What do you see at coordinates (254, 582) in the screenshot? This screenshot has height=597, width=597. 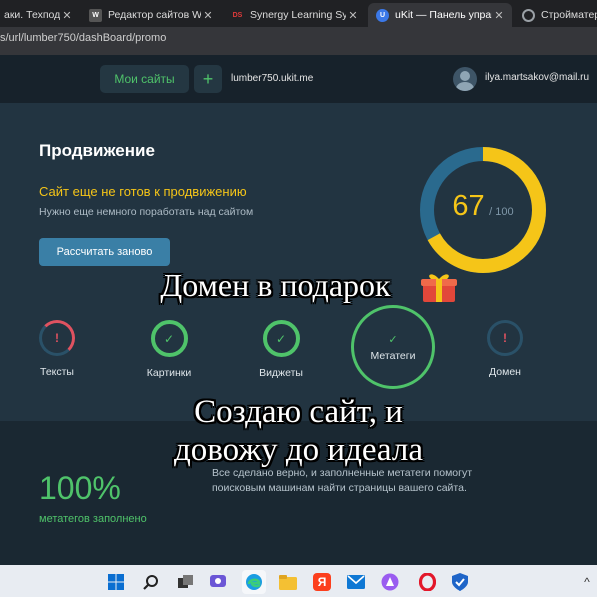 I see `edge-icon` at bounding box center [254, 582].